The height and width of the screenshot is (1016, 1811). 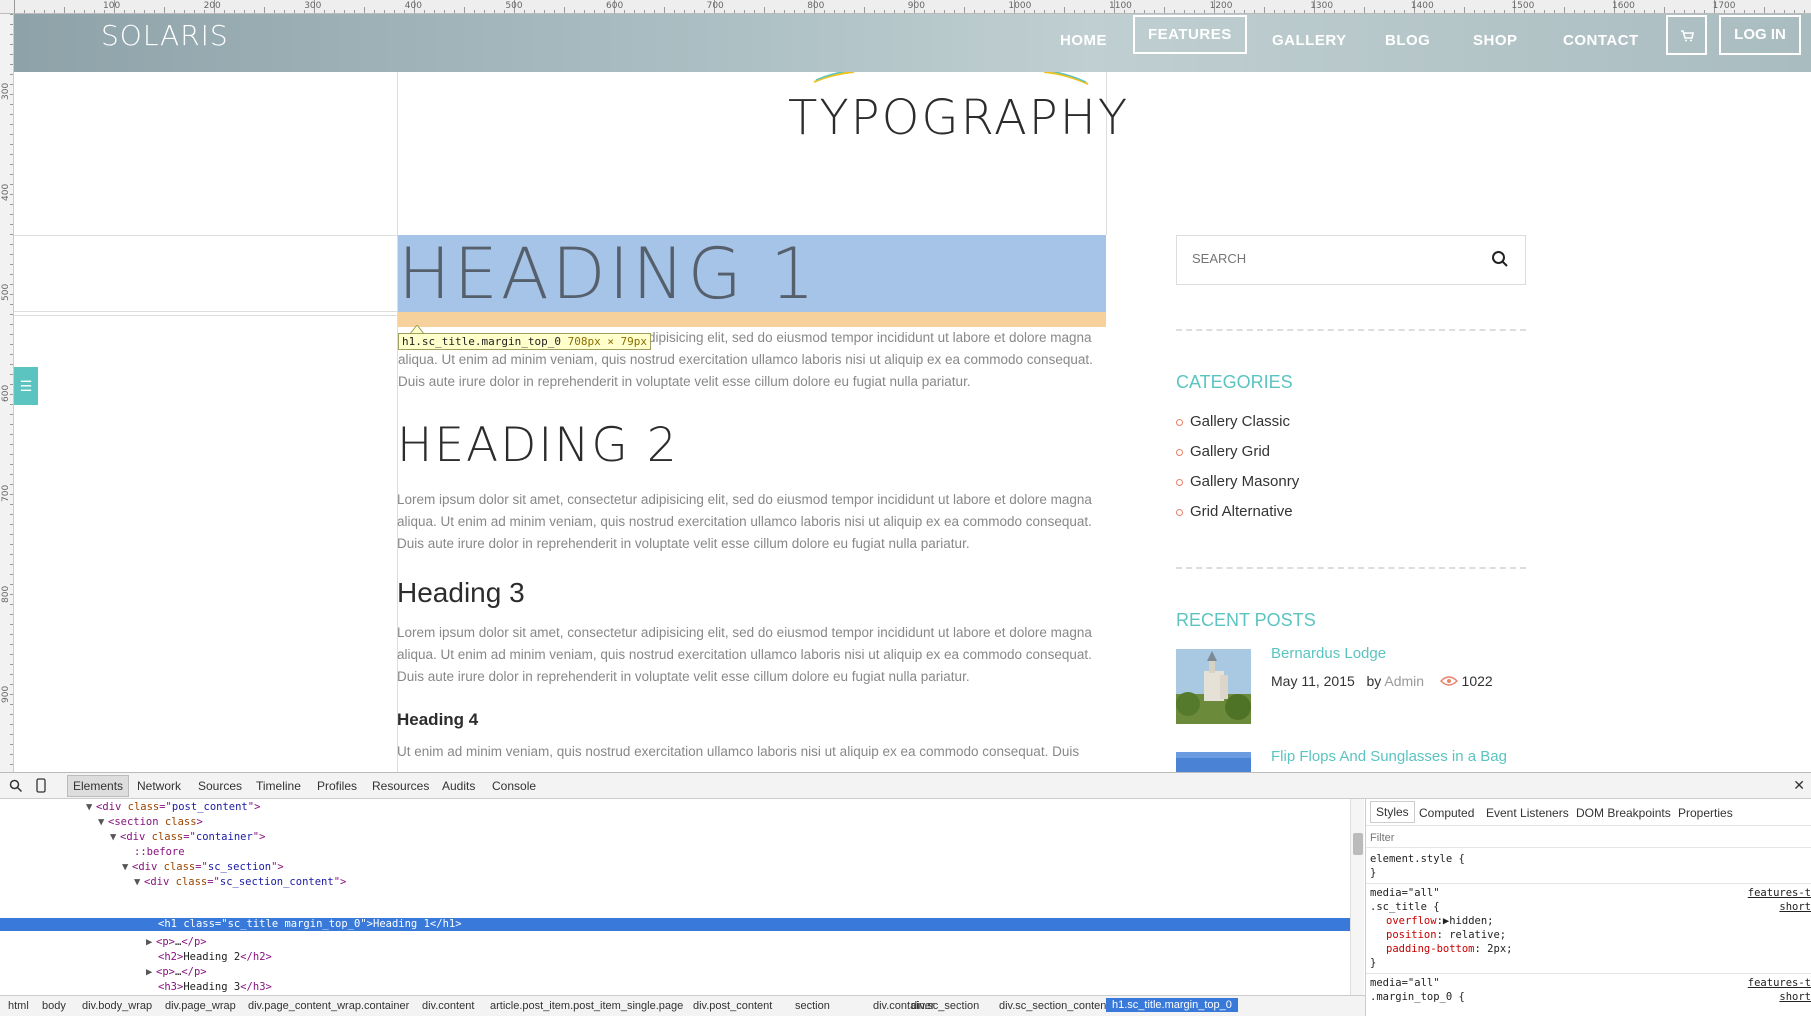 What do you see at coordinates (1223, 451) in the screenshot?
I see `category-item: Gallery Grid` at bounding box center [1223, 451].